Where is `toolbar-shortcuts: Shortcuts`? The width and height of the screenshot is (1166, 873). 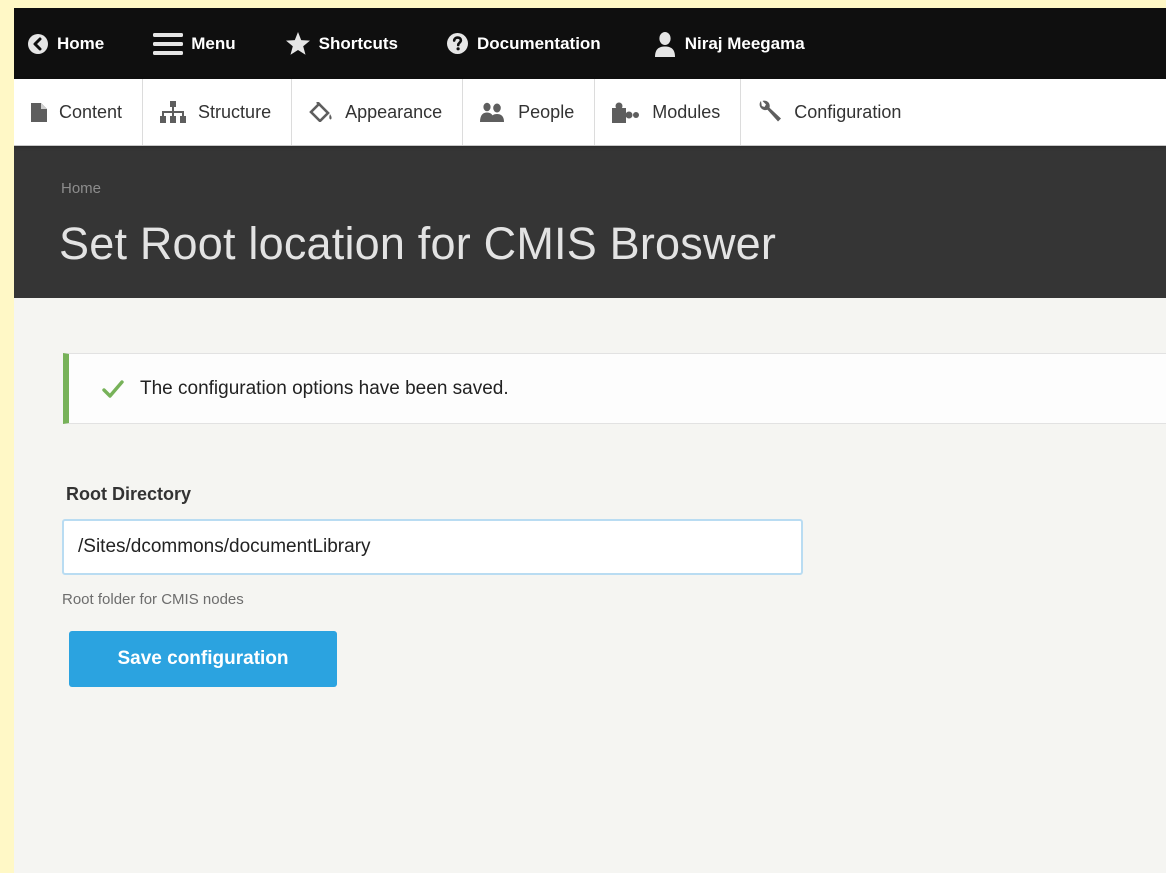
toolbar-shortcuts: Shortcuts is located at coordinates (341, 43).